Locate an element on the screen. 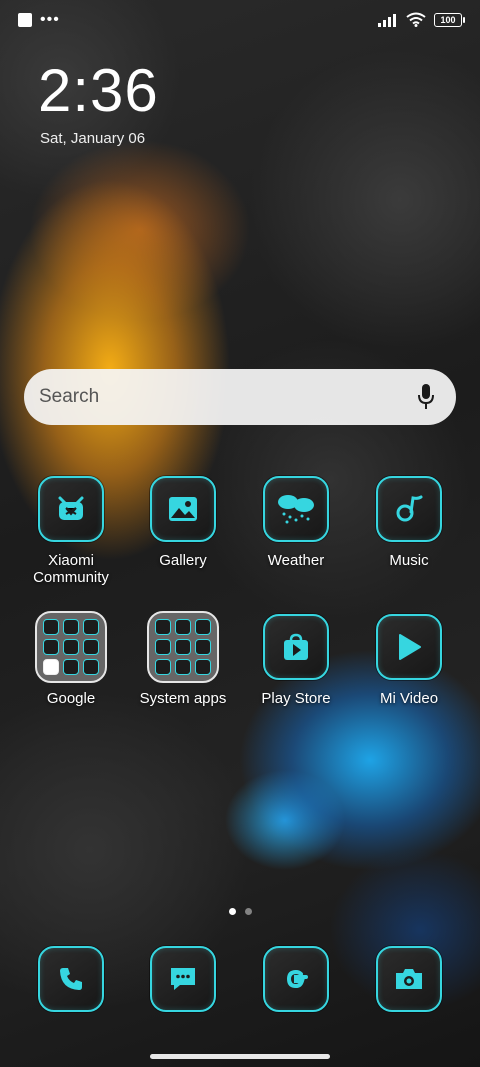 This screenshot has height=1067, width=480. page-indicator is located at coordinates (240, 911).